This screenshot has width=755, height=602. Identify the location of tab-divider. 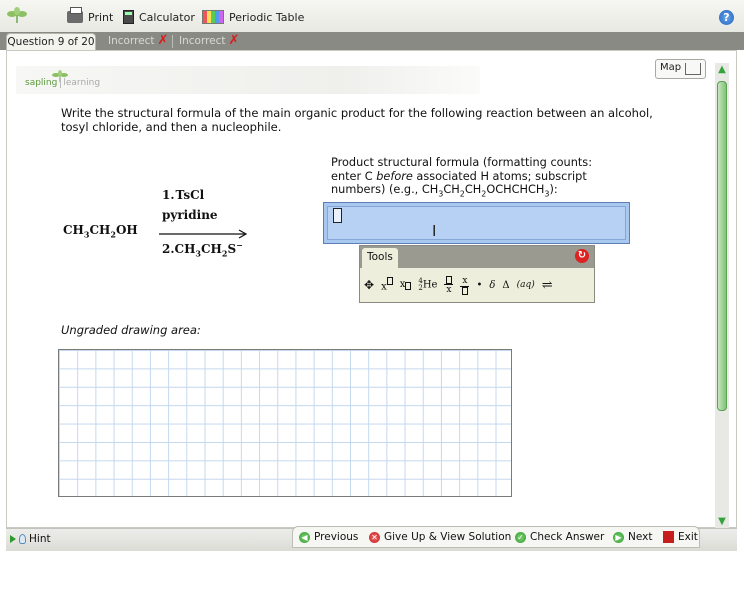
(172, 41).